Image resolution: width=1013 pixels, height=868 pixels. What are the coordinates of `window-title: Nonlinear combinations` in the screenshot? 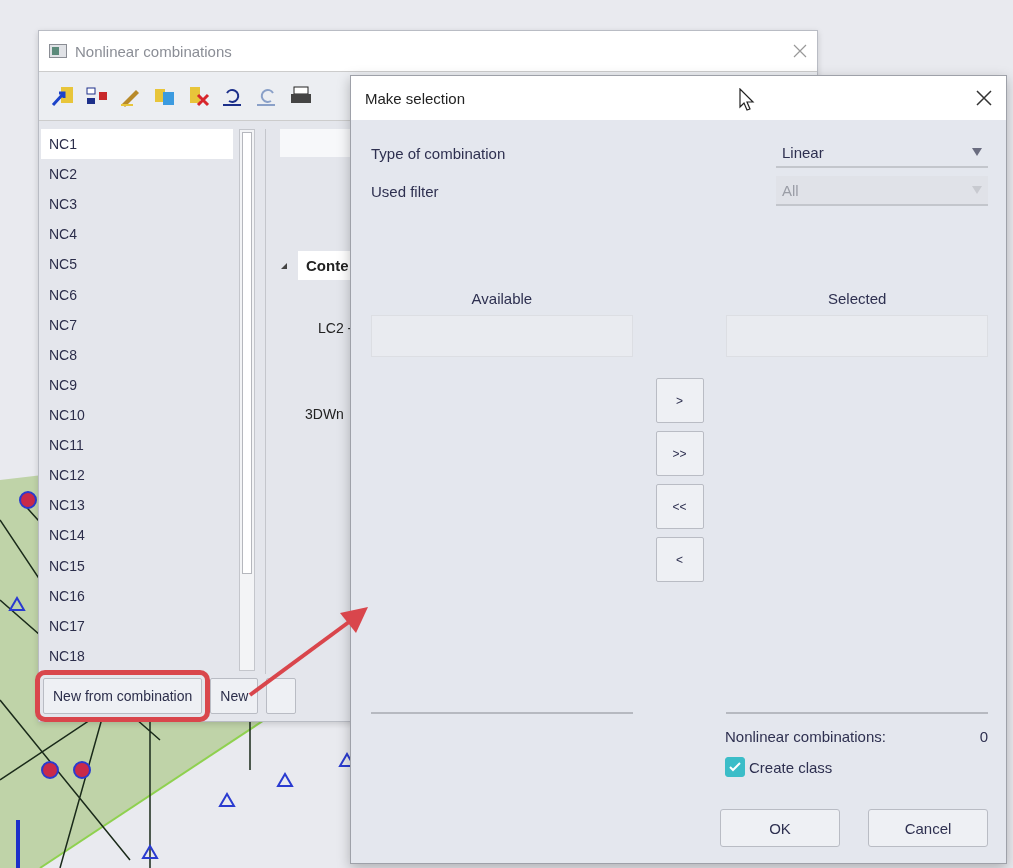 It's located at (153, 51).